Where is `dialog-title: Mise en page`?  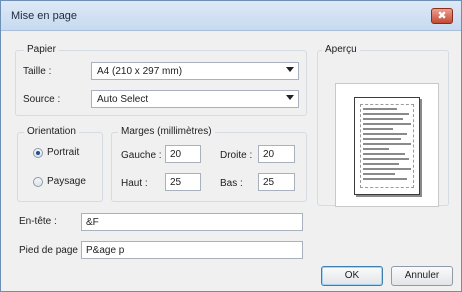 dialog-title: Mise en page is located at coordinates (44, 16).